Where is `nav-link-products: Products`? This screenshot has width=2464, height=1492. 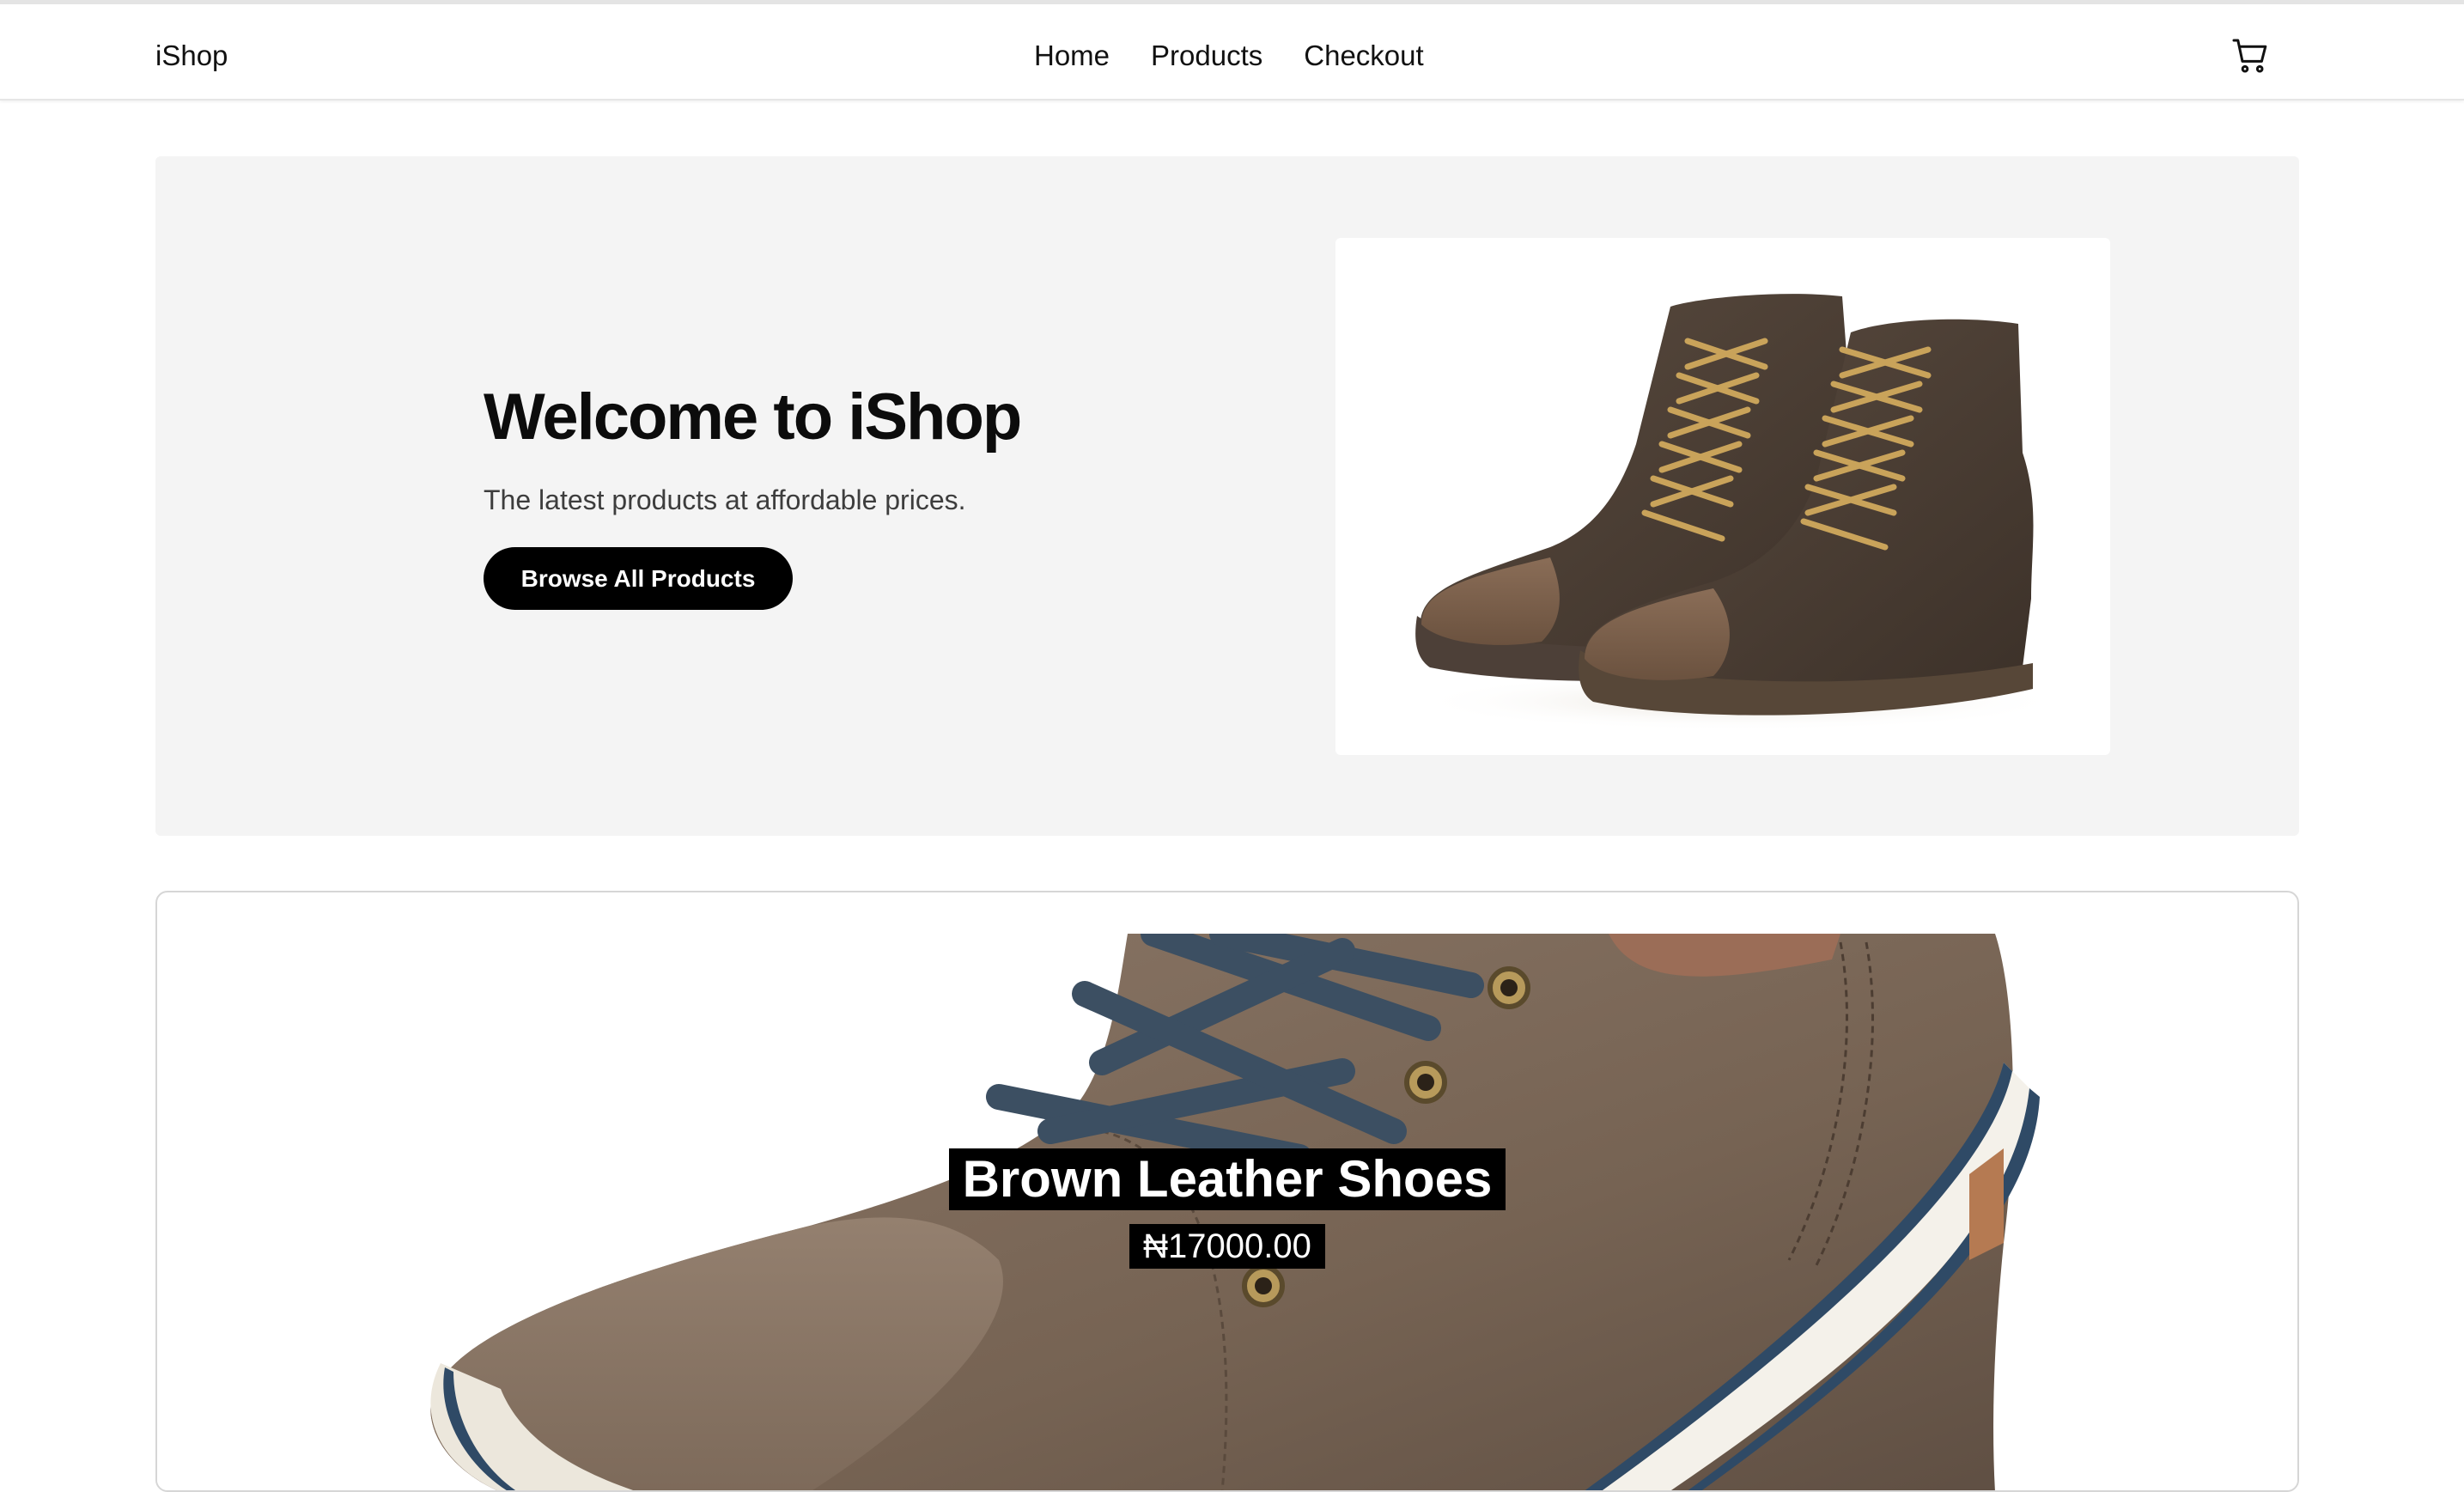
nav-link-products: Products is located at coordinates (1207, 55).